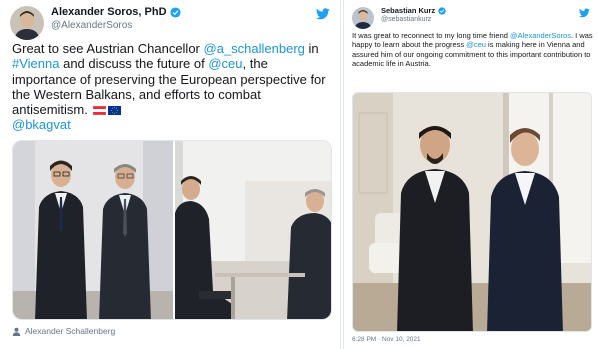 Image resolution: width=598 pixels, height=349 pixels. Describe the element at coordinates (413, 10) in the screenshot. I see `right-author-display-name: Sebastian Kurz` at that location.